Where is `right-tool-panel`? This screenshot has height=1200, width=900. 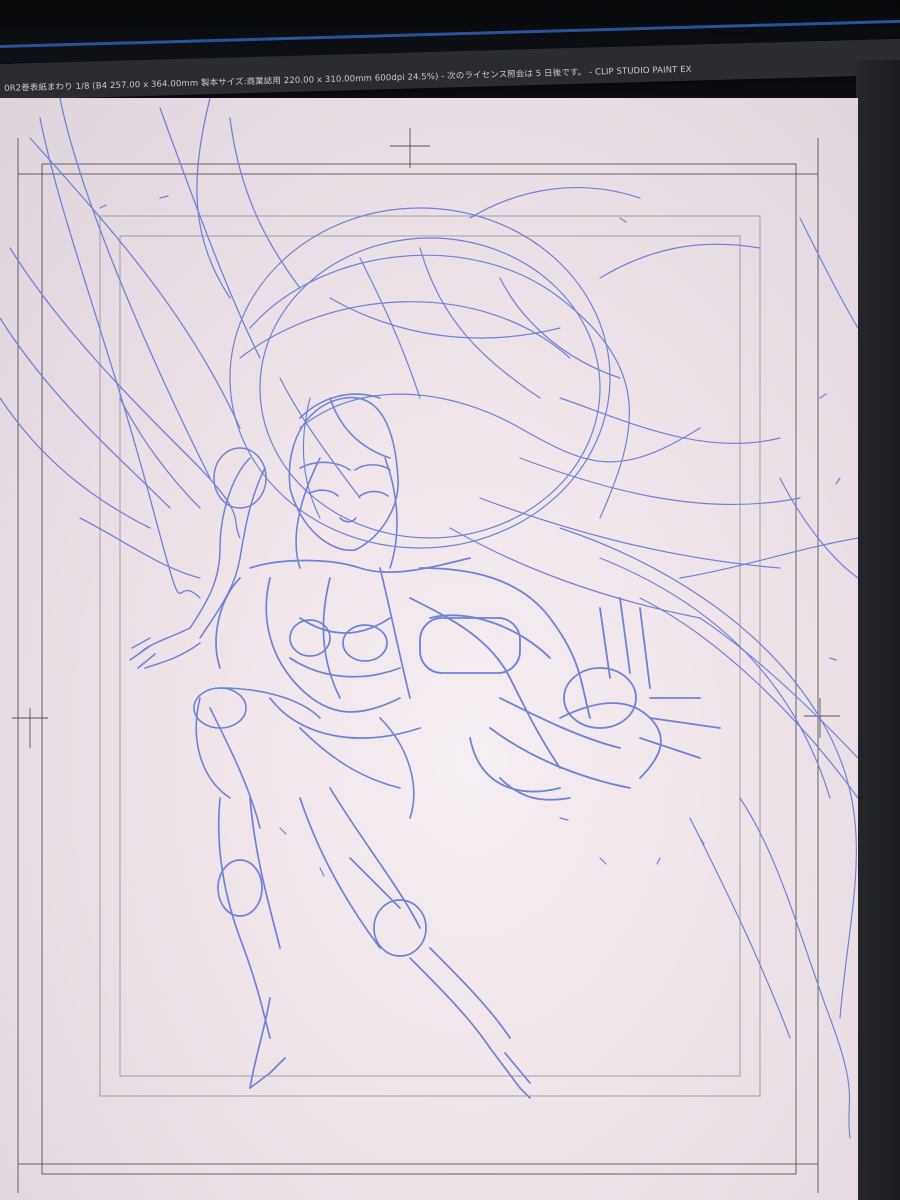 right-tool-panel is located at coordinates (878, 630).